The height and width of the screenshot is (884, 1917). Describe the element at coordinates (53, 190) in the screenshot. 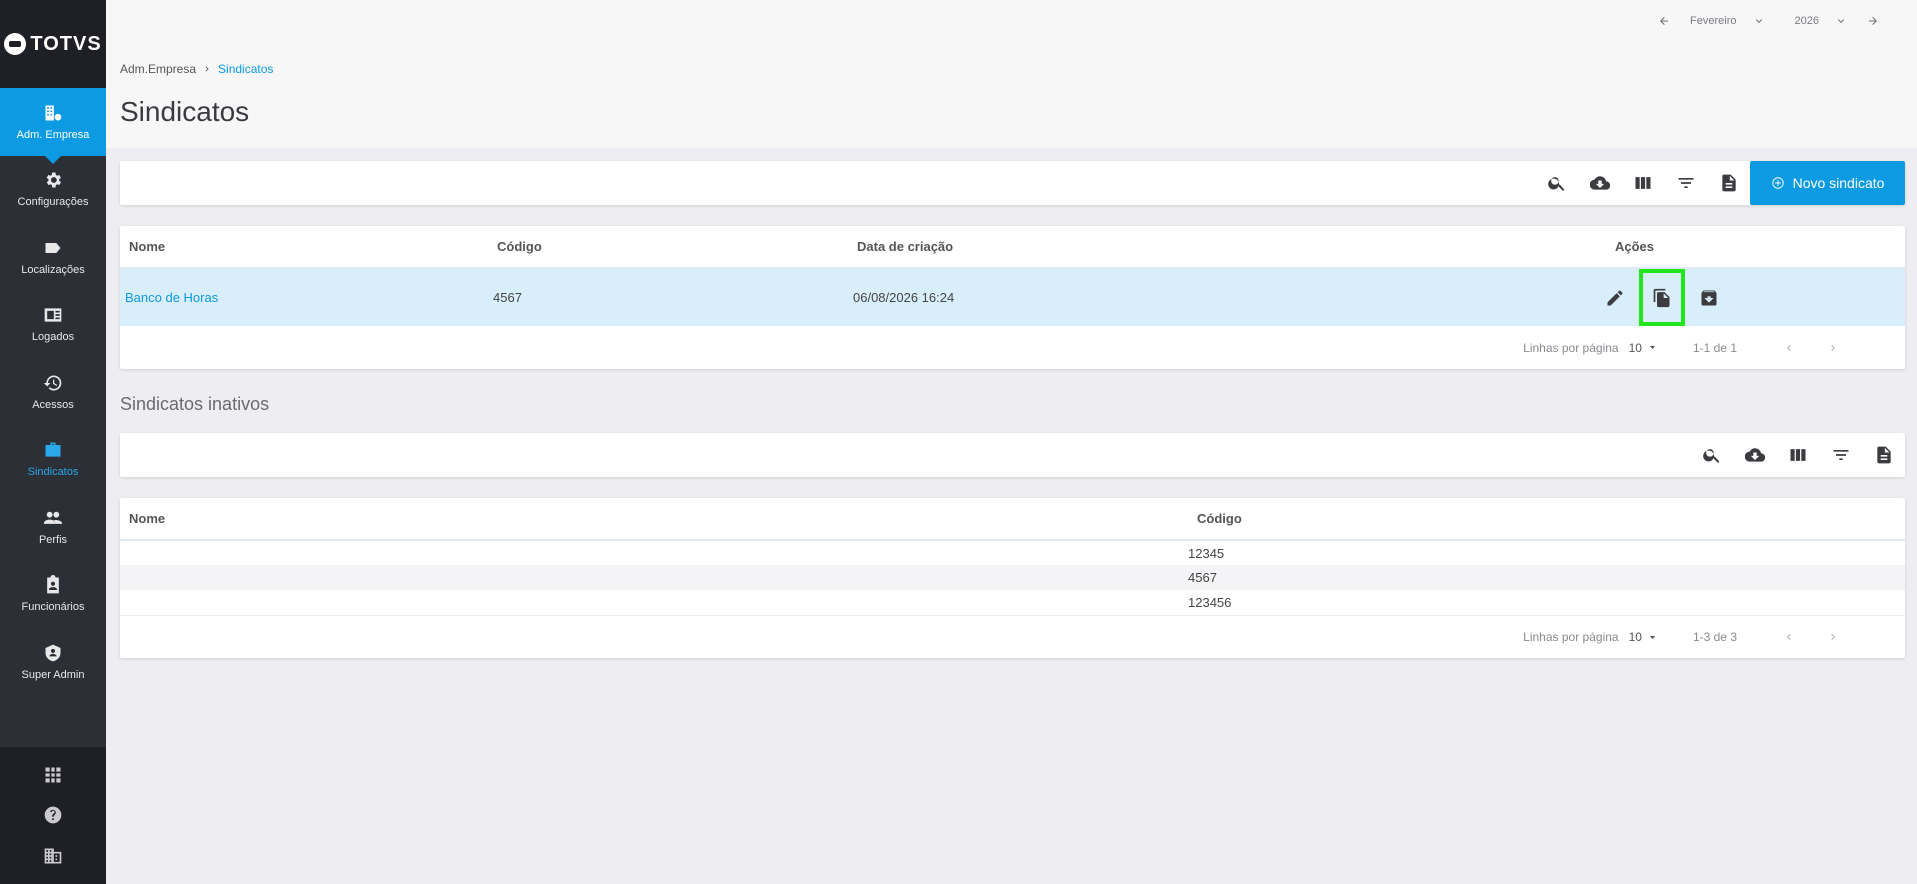

I see `sidebar-item-configuracoes: Configurações` at that location.